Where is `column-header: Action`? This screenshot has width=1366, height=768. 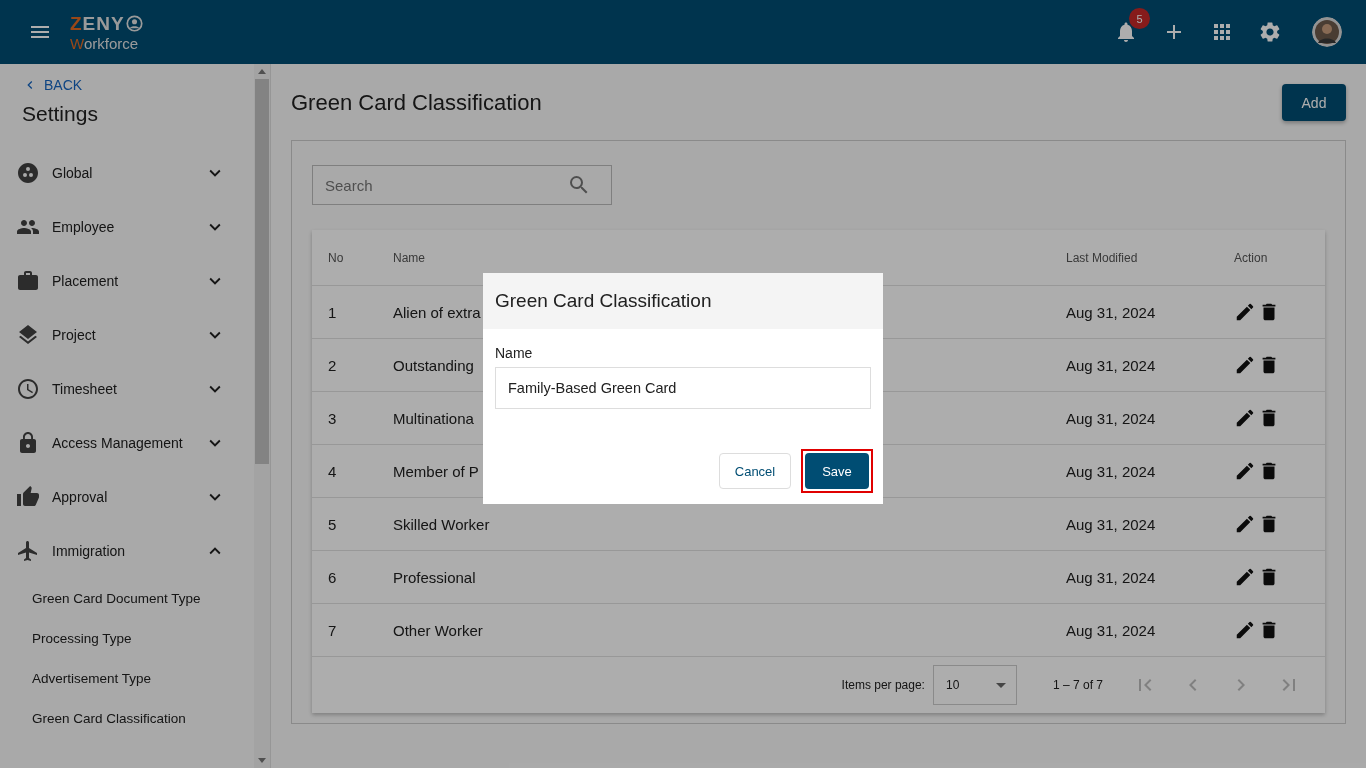 column-header: Action is located at coordinates (1251, 257).